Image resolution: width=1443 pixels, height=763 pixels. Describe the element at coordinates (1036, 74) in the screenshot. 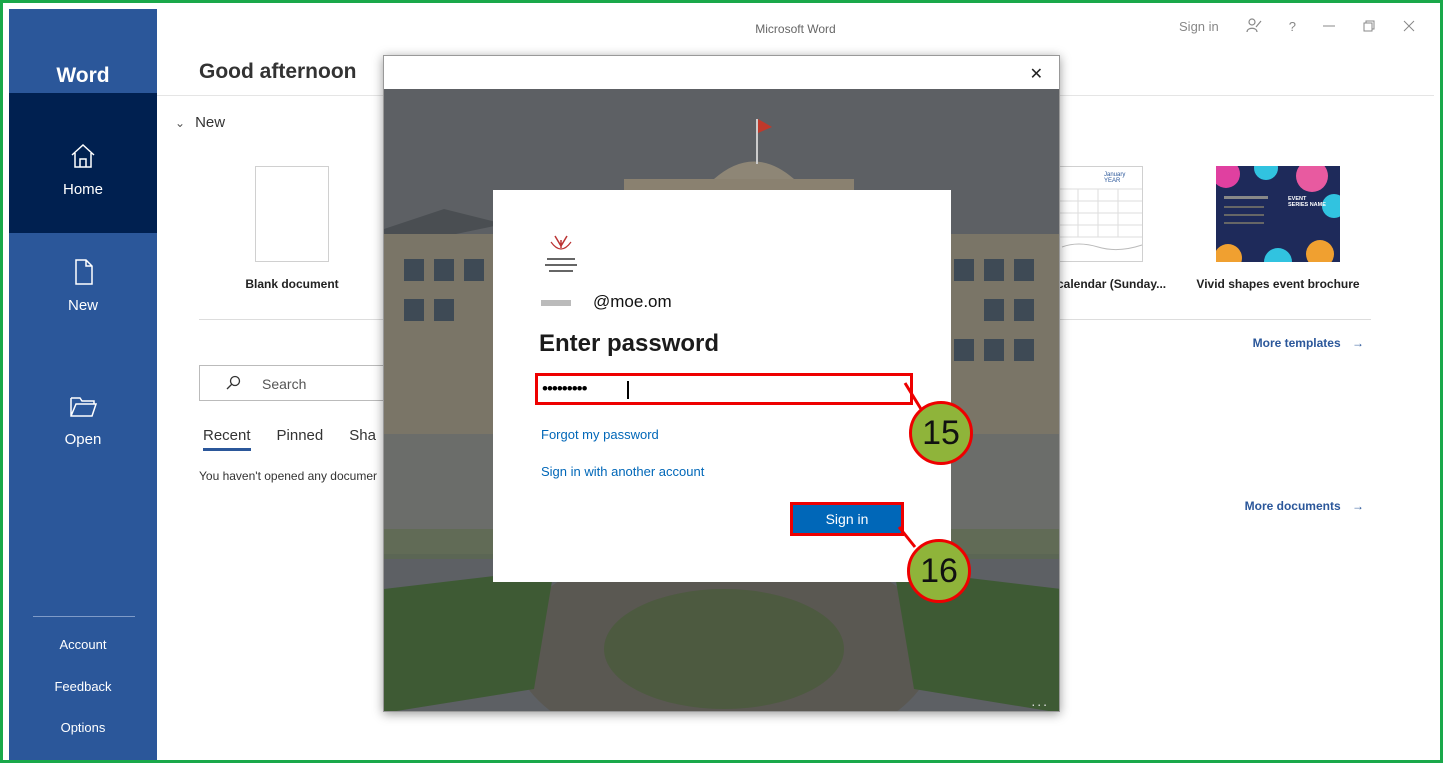

I see `close-dialog-icon: ✕` at that location.